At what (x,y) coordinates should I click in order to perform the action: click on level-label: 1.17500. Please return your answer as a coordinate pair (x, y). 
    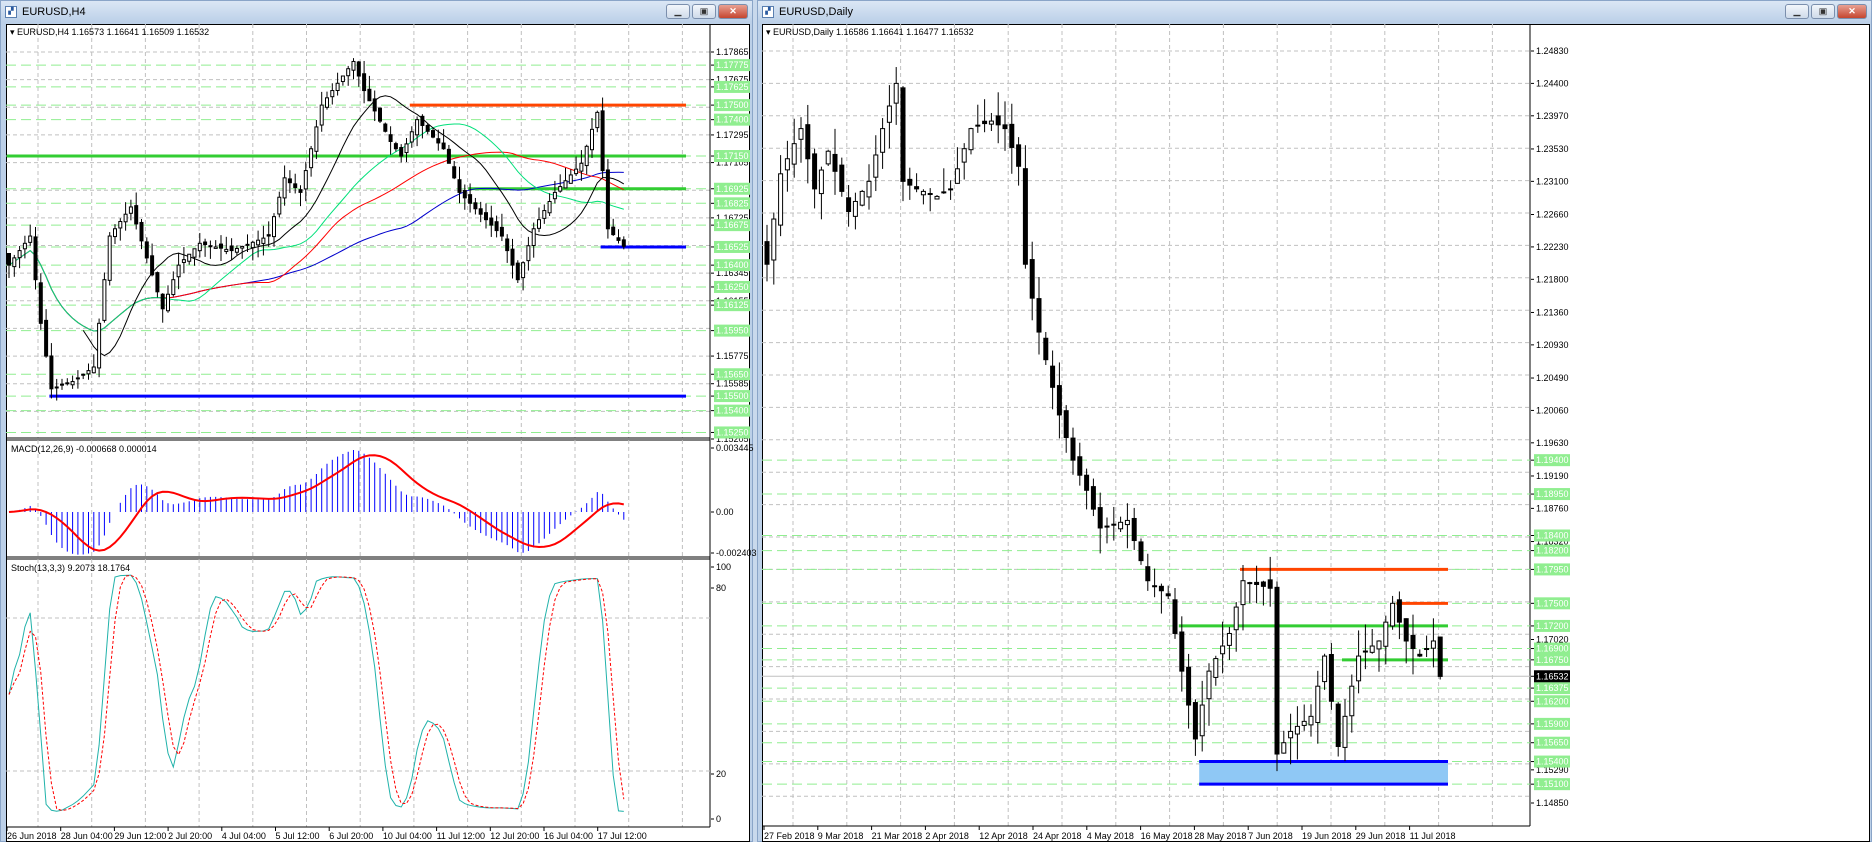
    Looking at the image, I should click on (732, 105).